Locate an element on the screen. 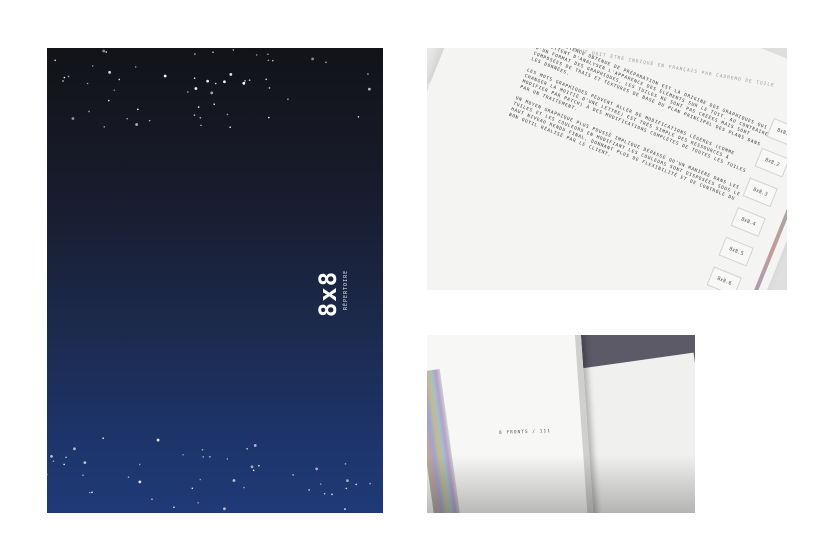 The height and width of the screenshot is (560, 840). index-tab: 8x8.5 is located at coordinates (736, 251).